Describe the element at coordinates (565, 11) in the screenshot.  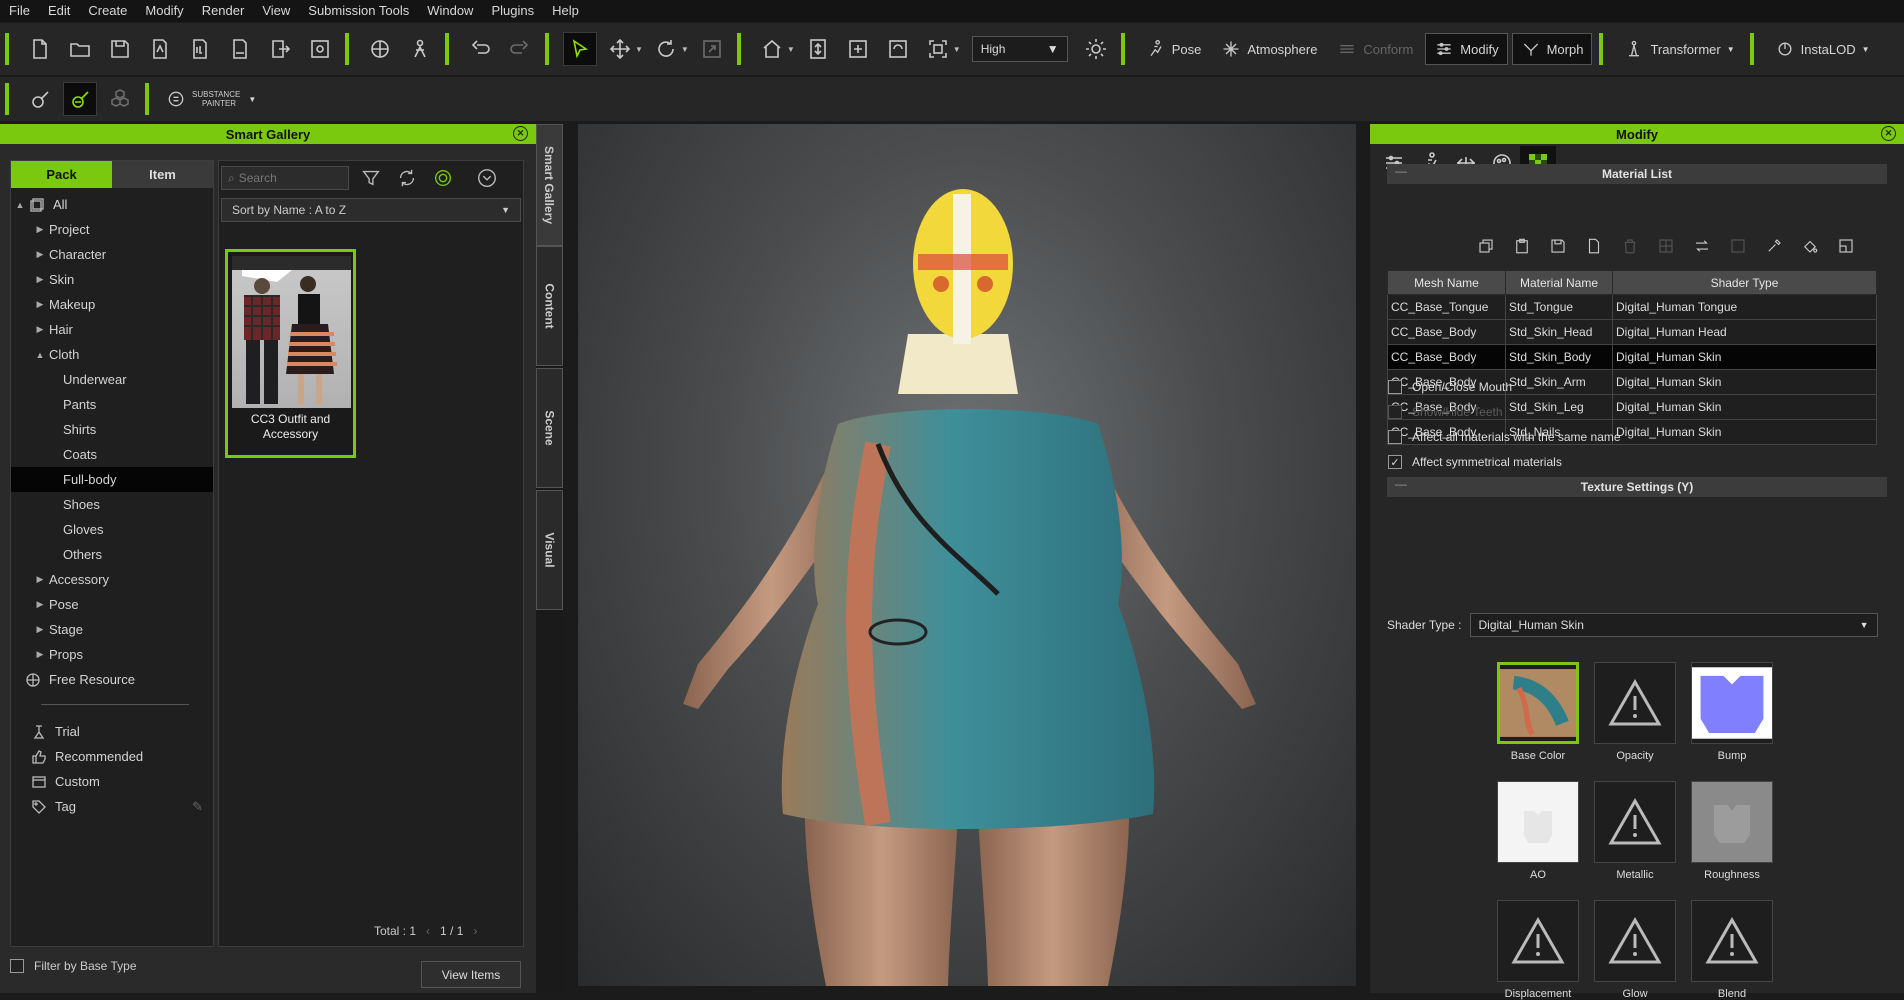
I see `menu-help: Help` at that location.